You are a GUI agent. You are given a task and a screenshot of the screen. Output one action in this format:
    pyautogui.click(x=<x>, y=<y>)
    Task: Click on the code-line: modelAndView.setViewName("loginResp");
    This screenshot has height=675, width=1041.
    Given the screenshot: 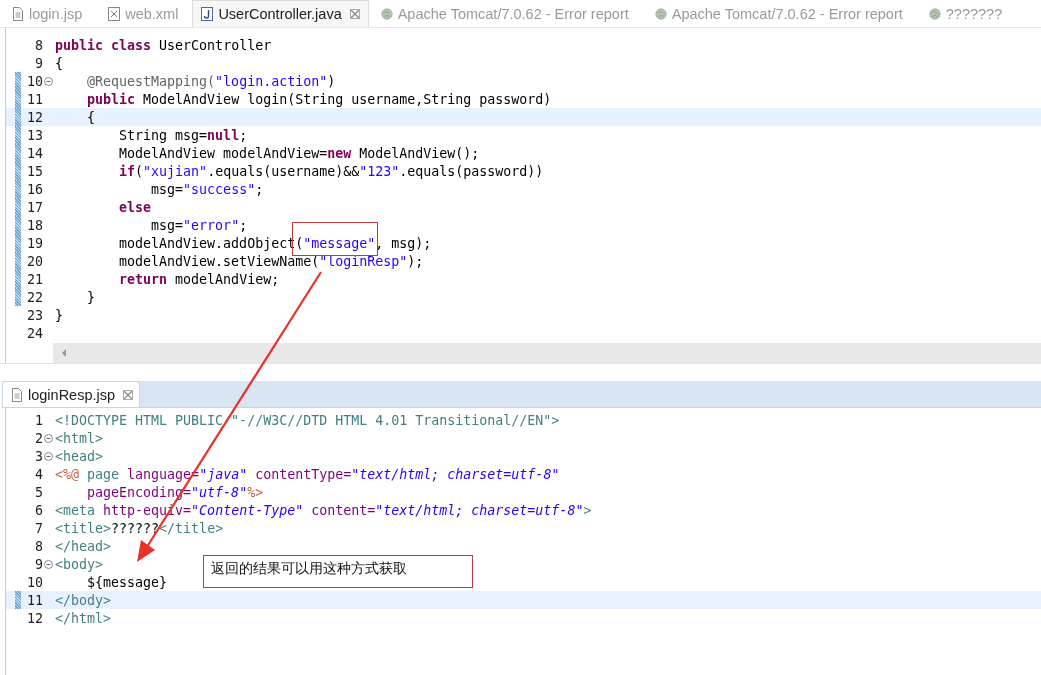 What is the action you would take?
    pyautogui.click(x=271, y=261)
    